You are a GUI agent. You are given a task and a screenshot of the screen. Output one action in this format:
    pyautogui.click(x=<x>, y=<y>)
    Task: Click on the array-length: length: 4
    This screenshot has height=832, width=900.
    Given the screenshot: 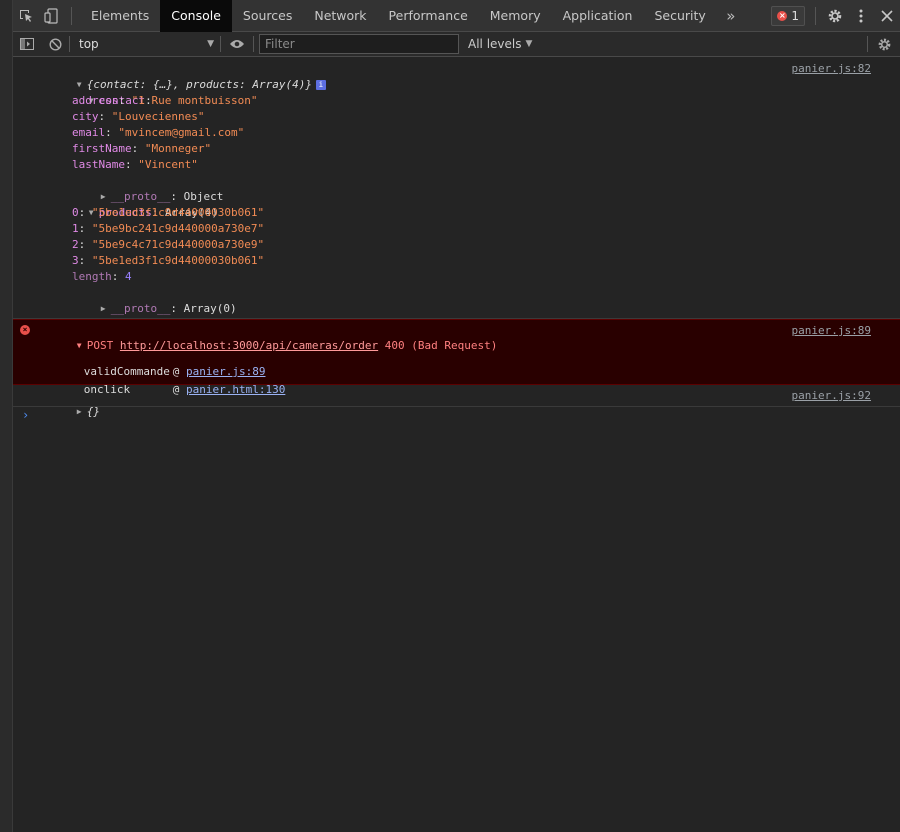 What is the action you would take?
    pyautogui.click(x=102, y=276)
    